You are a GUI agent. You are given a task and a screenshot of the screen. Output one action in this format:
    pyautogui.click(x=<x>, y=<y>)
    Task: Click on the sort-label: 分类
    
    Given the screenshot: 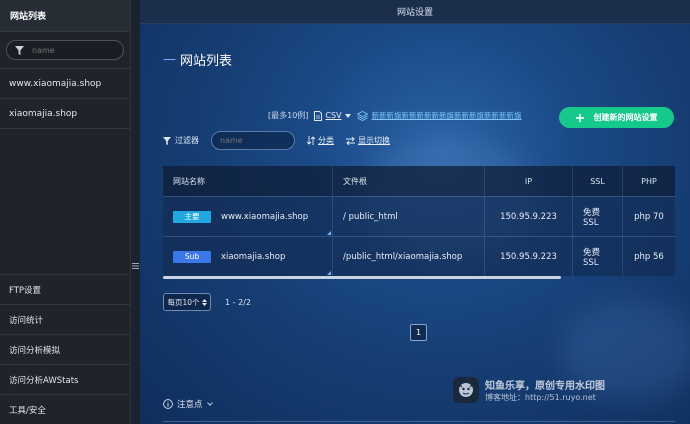 What is the action you would take?
    pyautogui.click(x=326, y=140)
    